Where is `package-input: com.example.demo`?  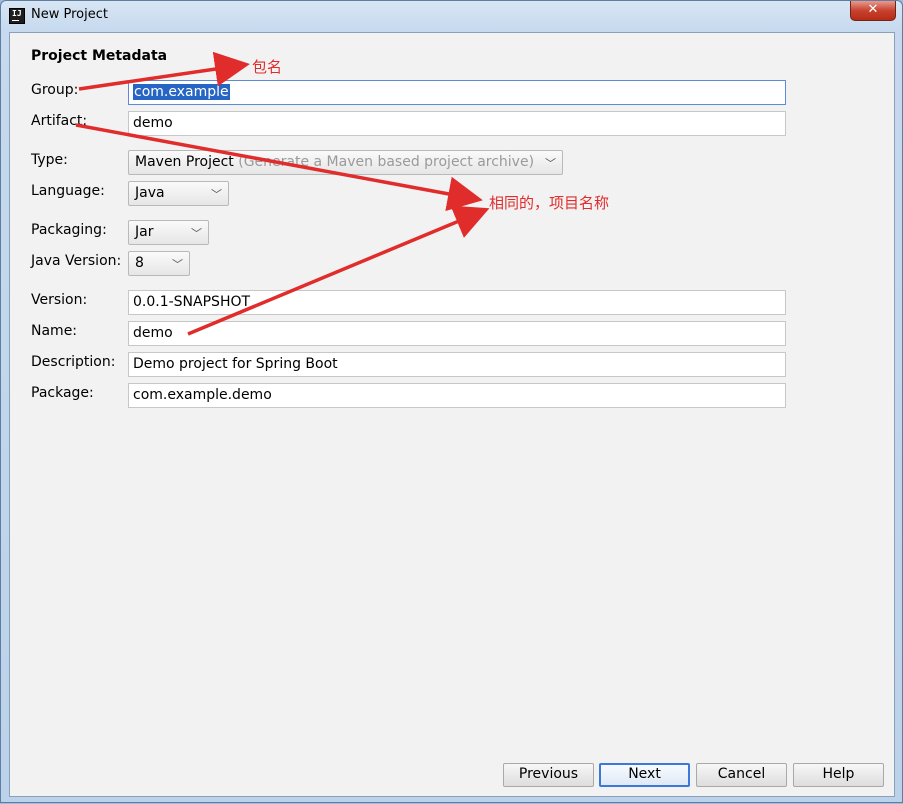 package-input: com.example.demo is located at coordinates (457, 395).